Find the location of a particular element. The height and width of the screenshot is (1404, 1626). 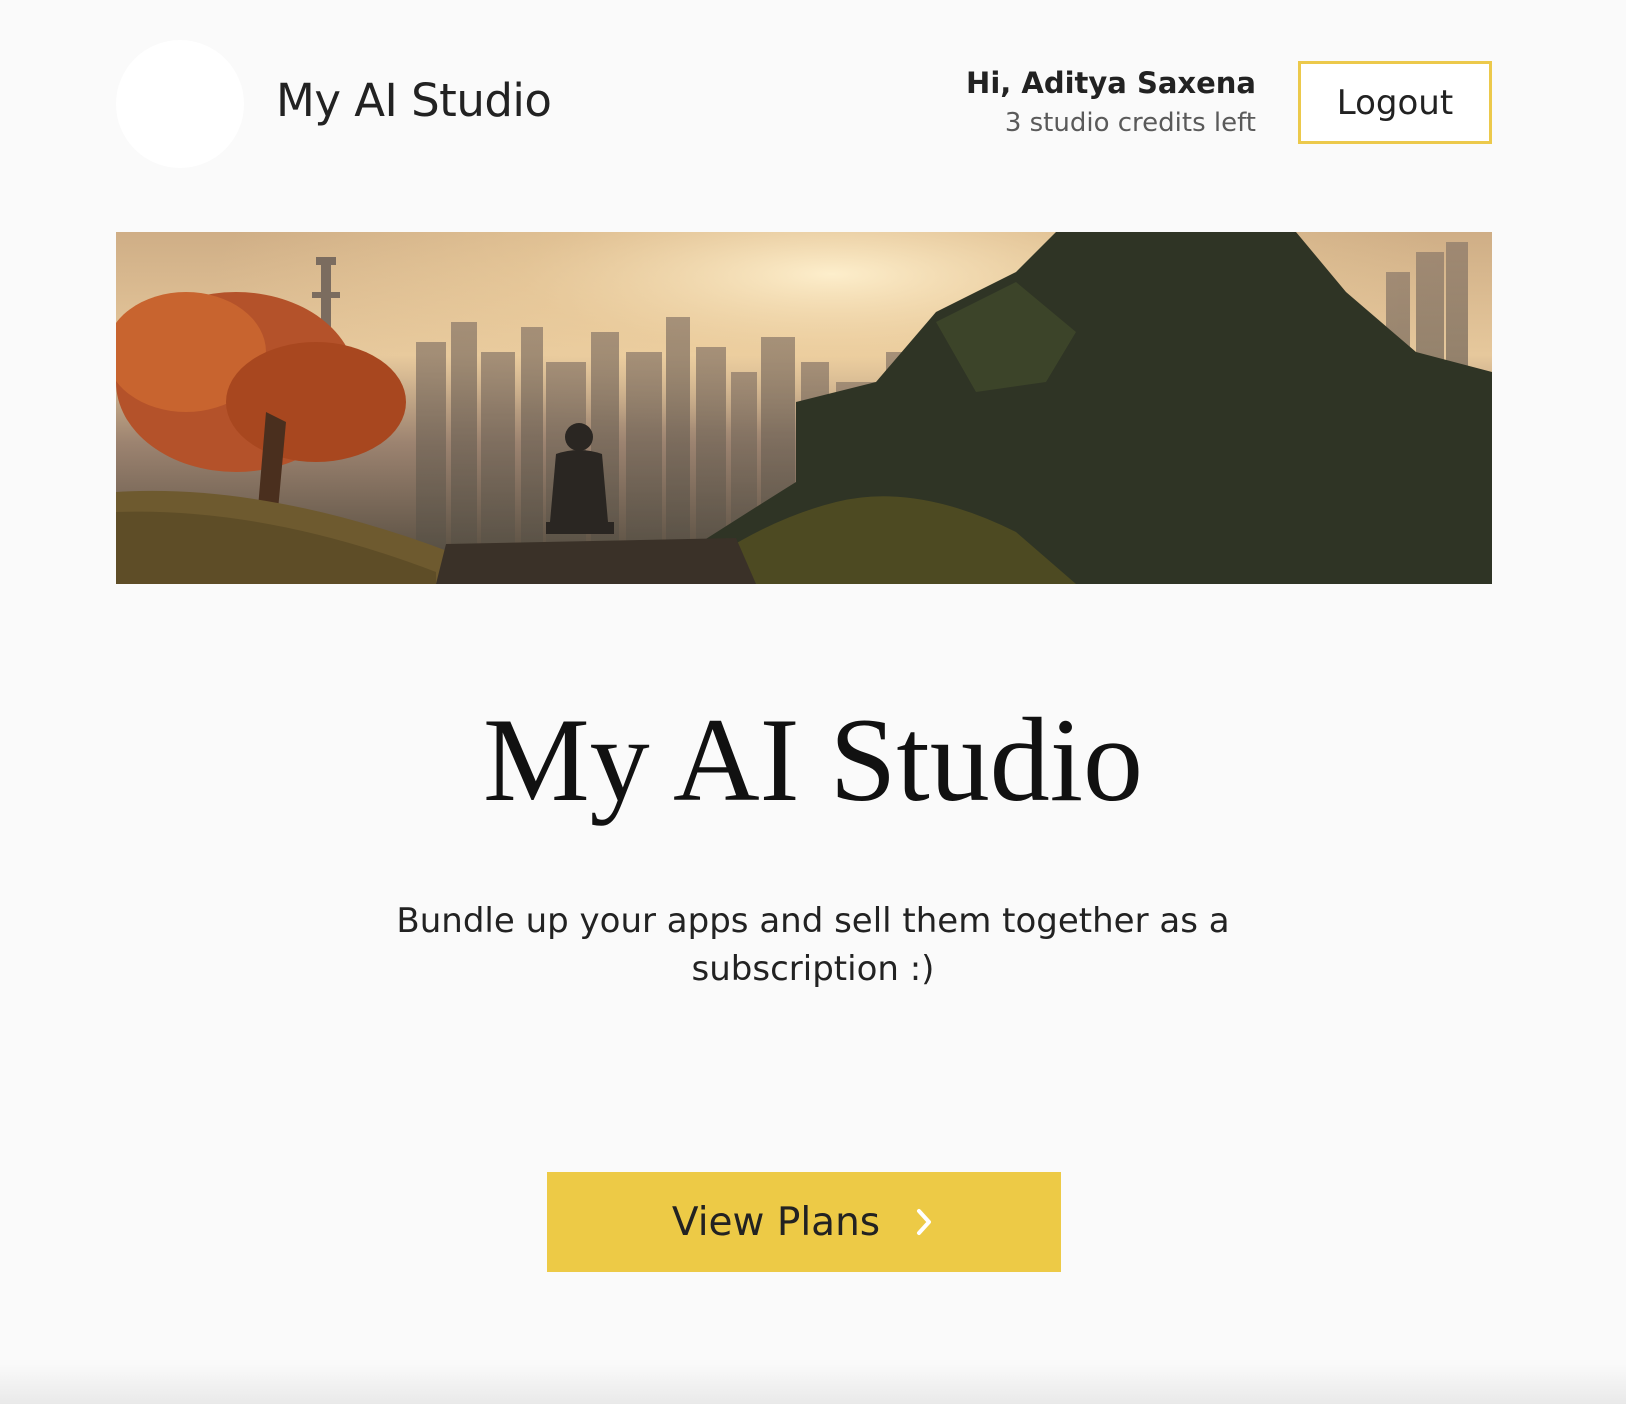

page-title: My AI Studio is located at coordinates (813, 759).